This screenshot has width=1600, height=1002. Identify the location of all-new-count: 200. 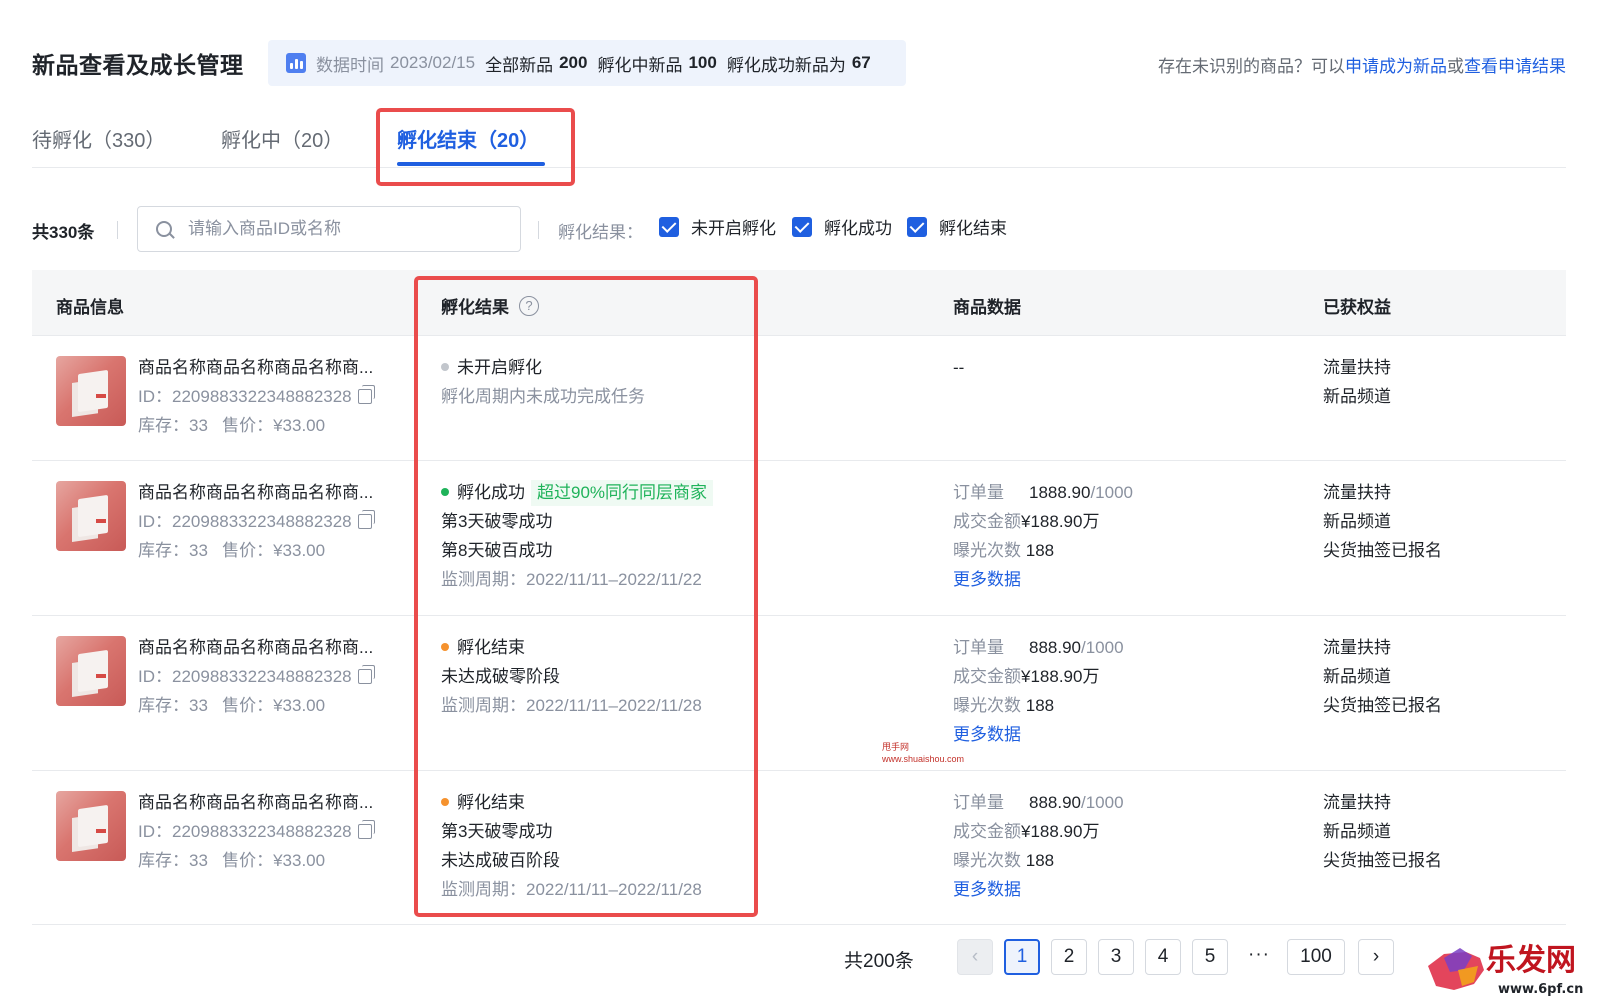
(573, 62).